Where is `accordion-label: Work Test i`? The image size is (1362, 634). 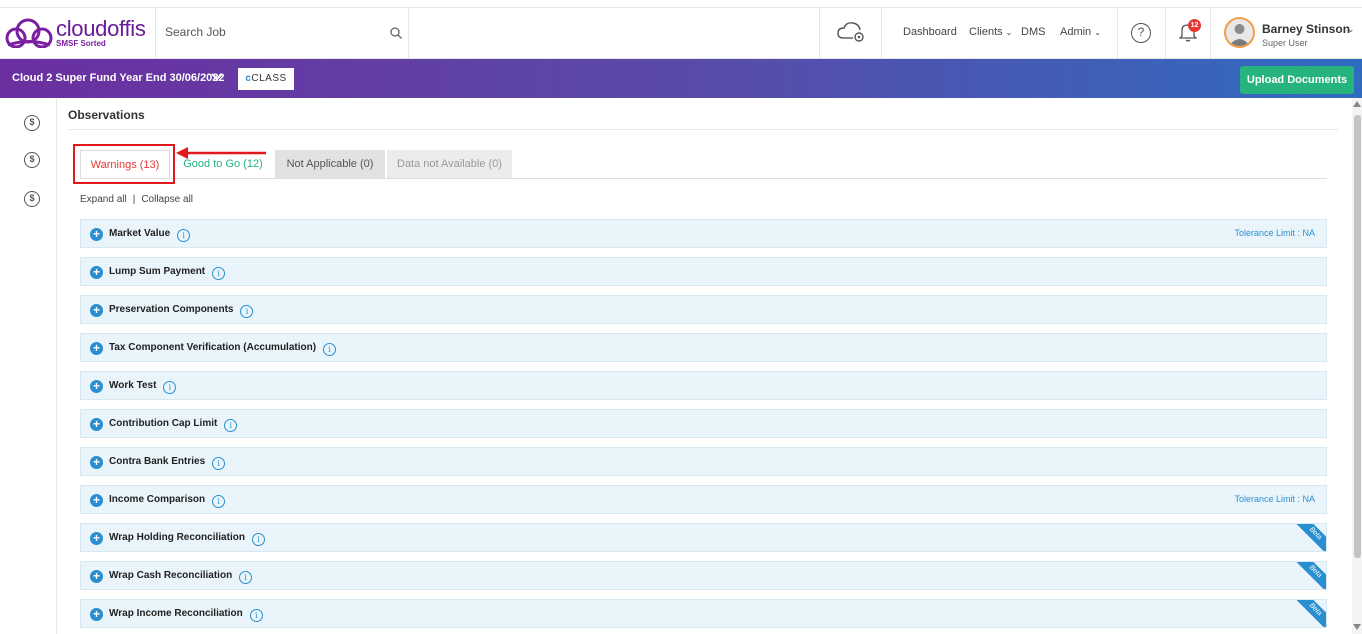 accordion-label: Work Test i is located at coordinates (143, 387).